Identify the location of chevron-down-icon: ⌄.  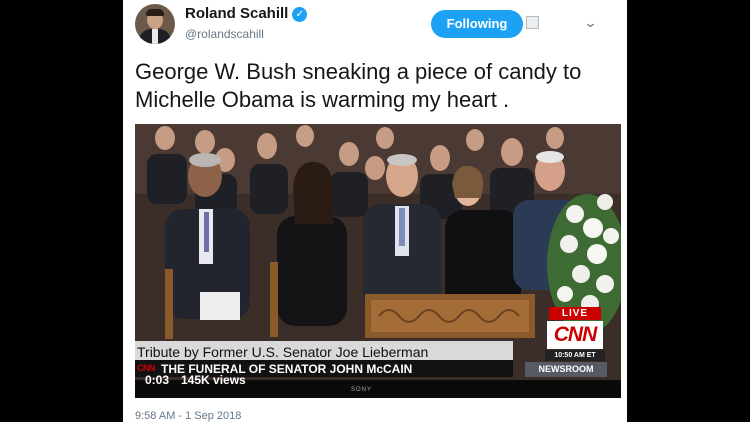
(590, 23).